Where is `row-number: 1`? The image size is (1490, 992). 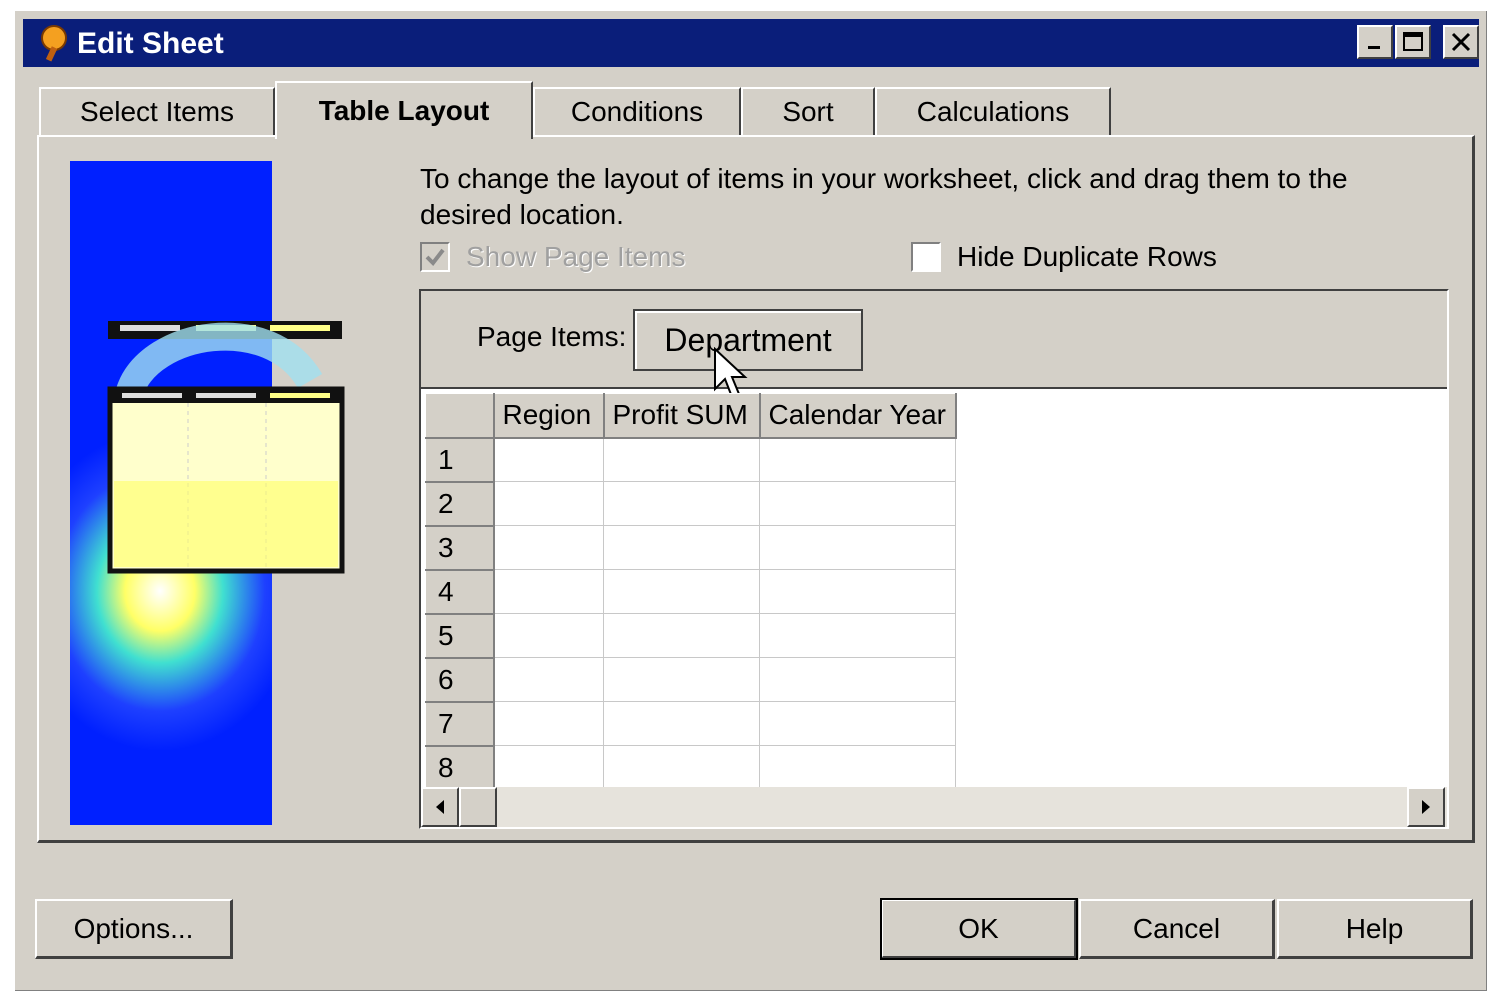 row-number: 1 is located at coordinates (460, 460).